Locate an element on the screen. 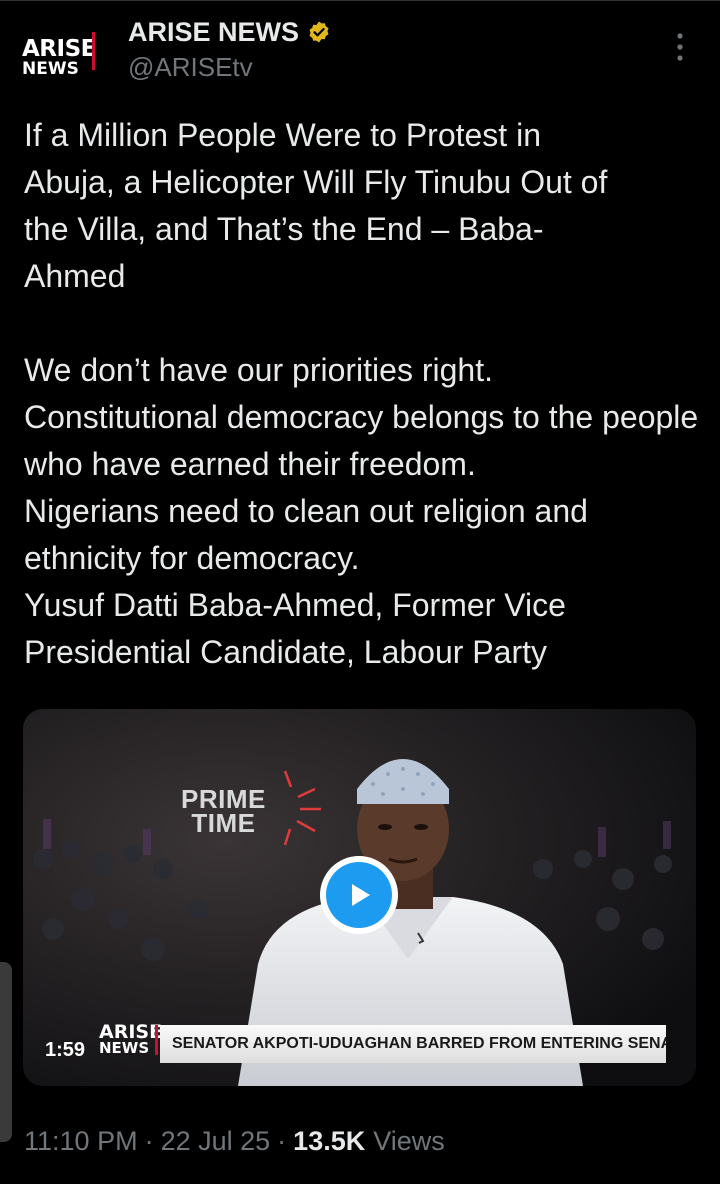 This screenshot has width=720, height=1184. channel-logo-line2: NEWS is located at coordinates (124, 1048).